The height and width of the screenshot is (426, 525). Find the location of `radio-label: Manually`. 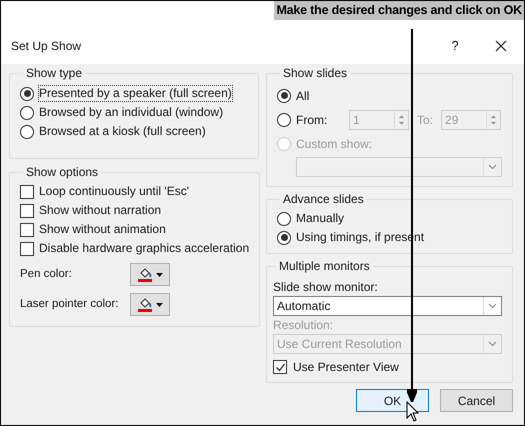

radio-label: Manually is located at coordinates (320, 218).